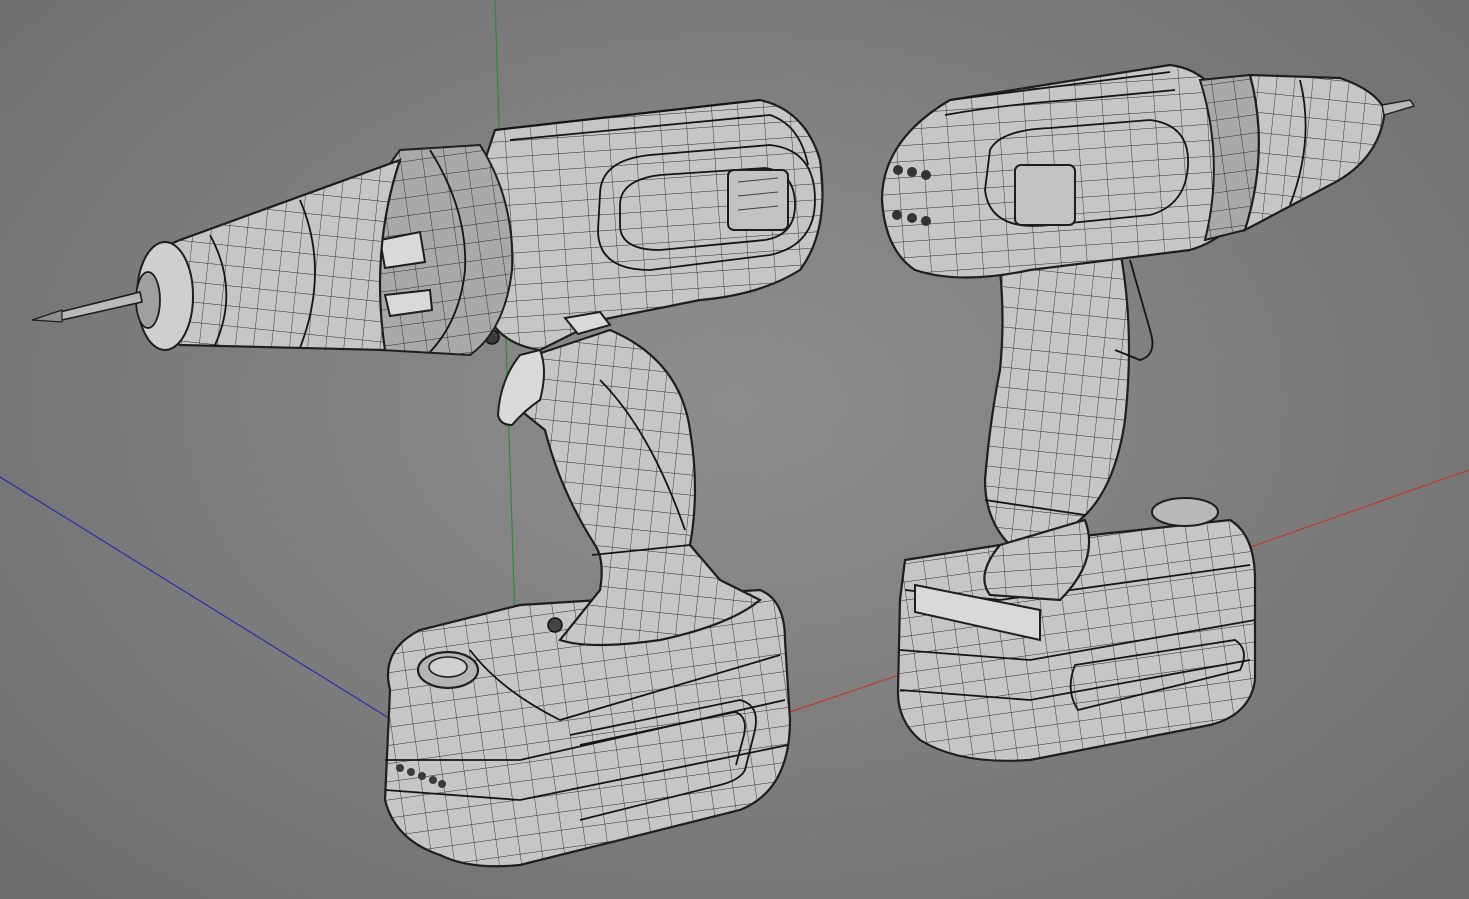  I want to click on battery-release-button, so click(1185, 512).